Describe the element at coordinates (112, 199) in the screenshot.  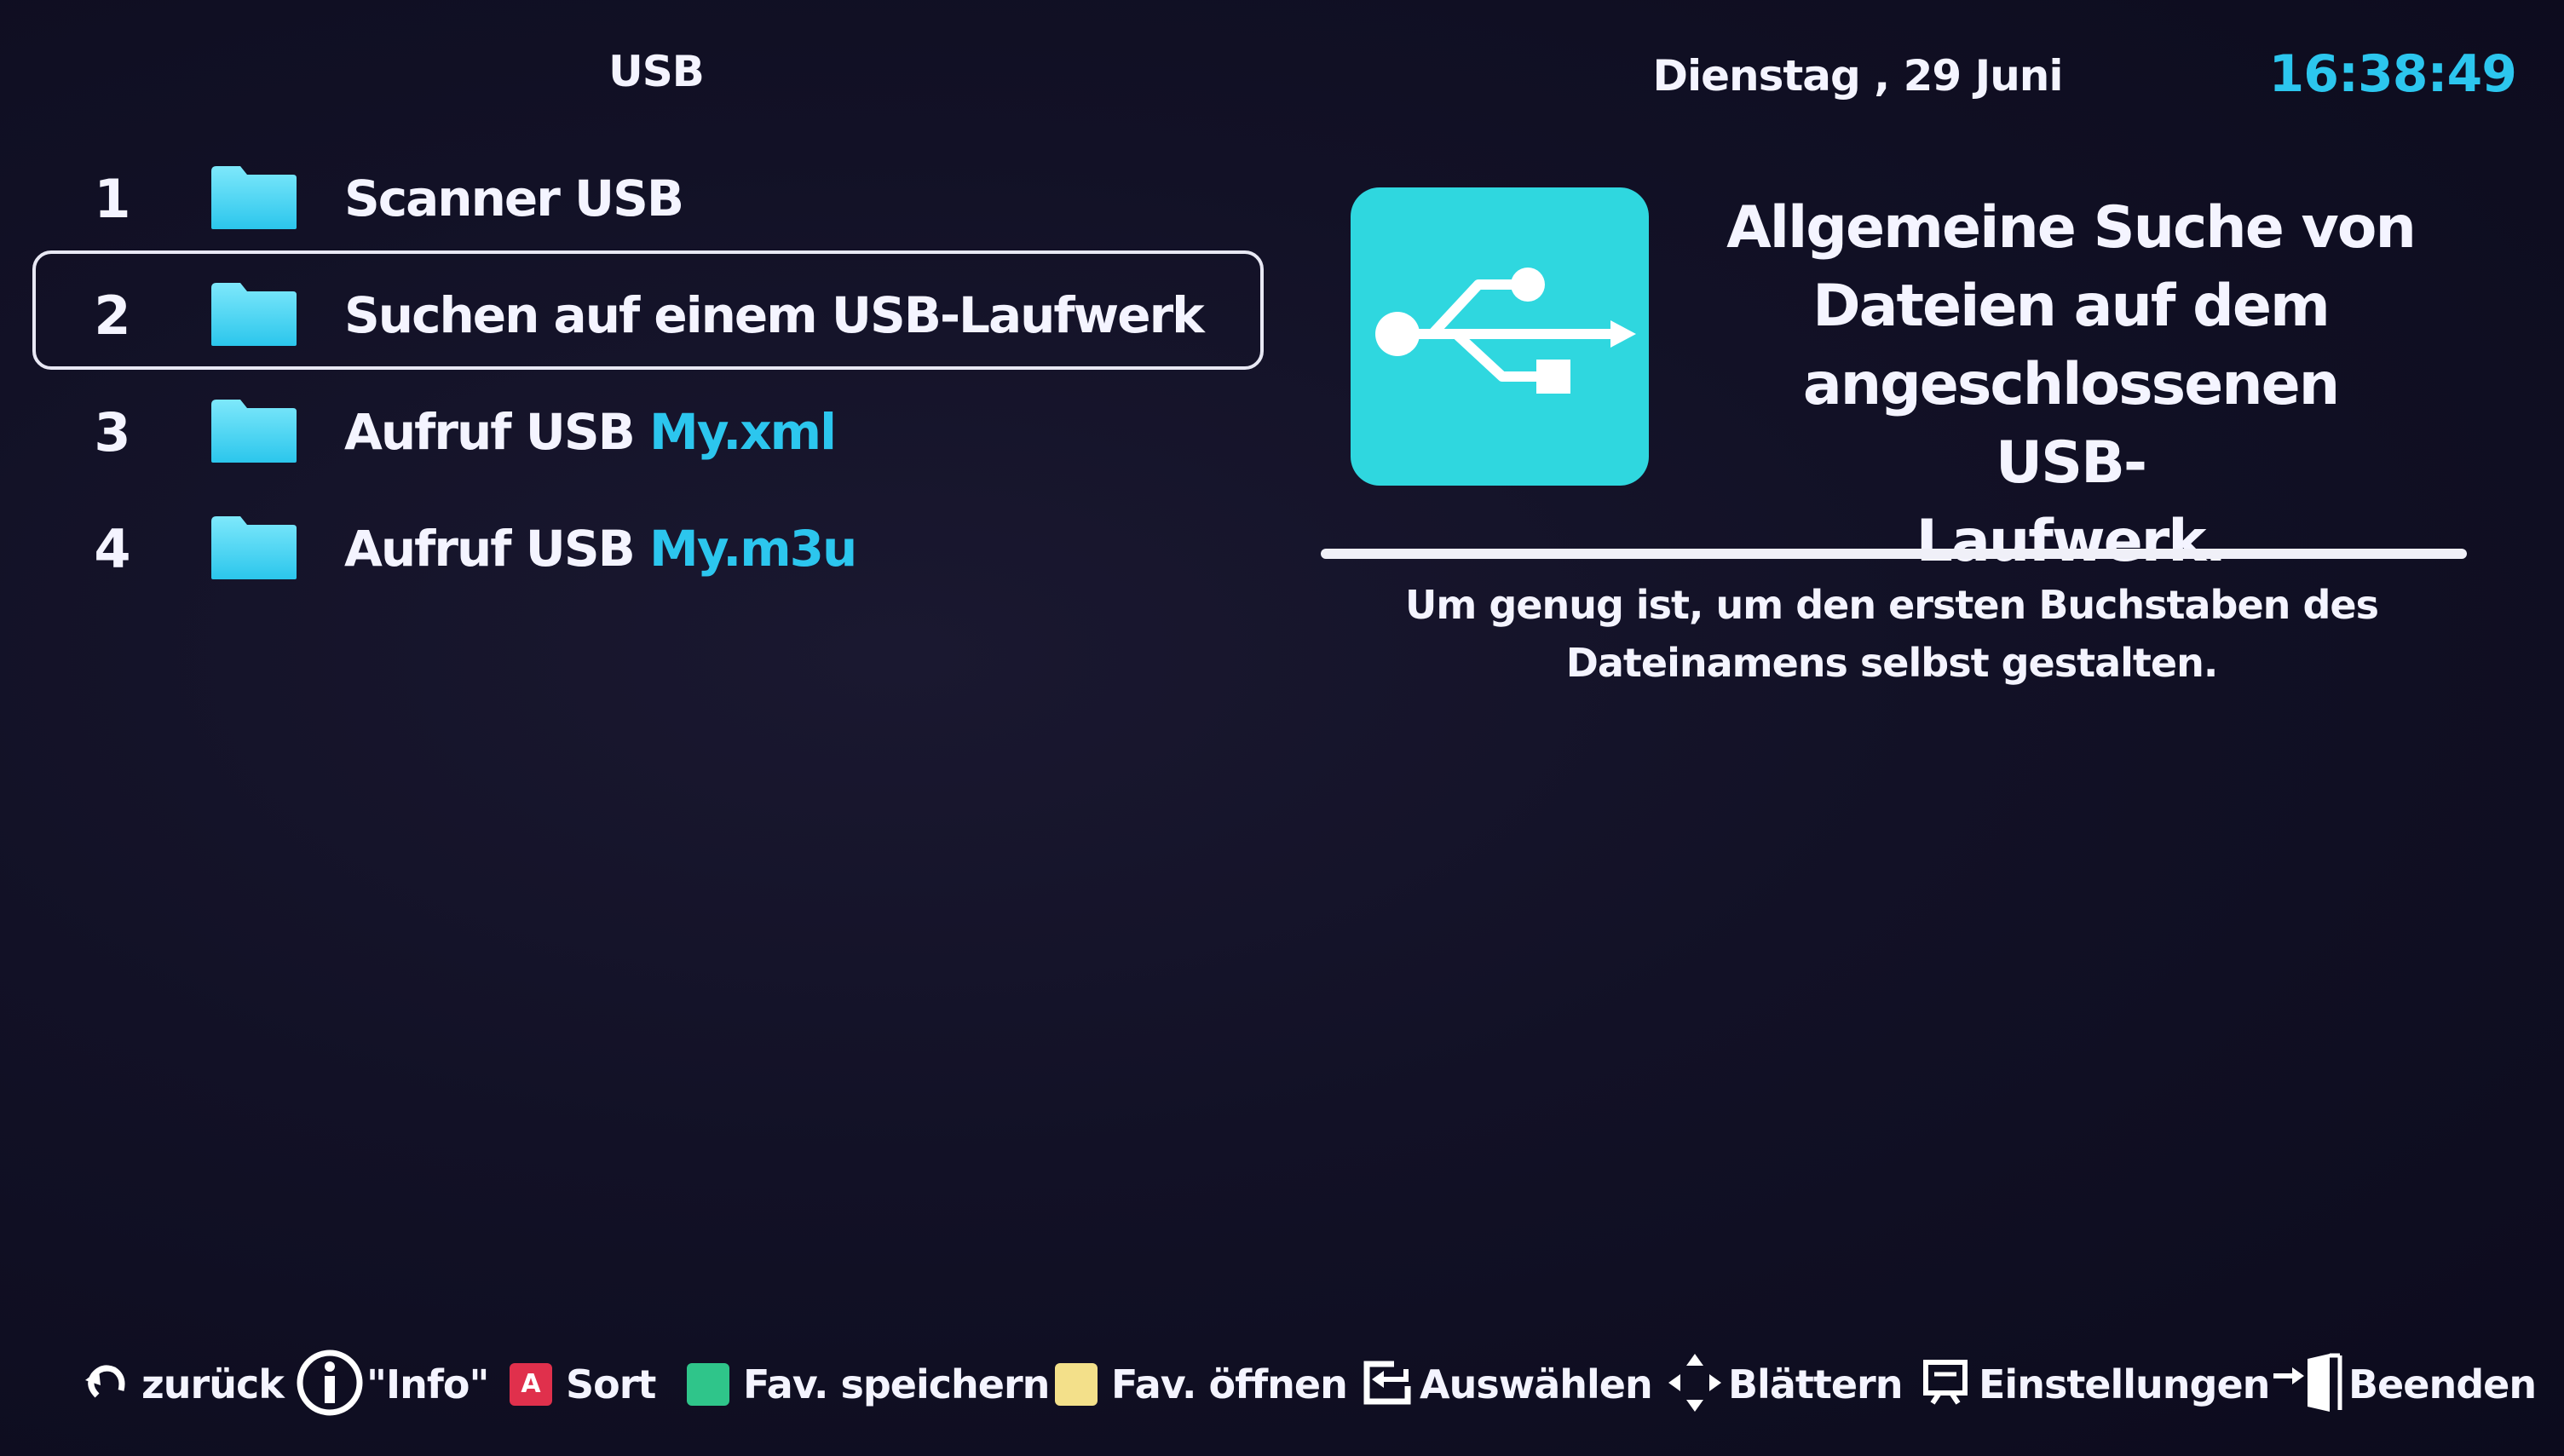
I see `menu-item-number: 1` at that location.